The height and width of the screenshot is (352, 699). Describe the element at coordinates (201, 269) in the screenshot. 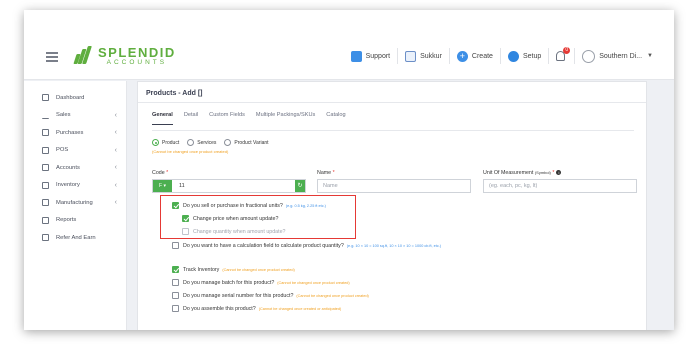

I see `track-inventory-label: Track Inventory` at that location.